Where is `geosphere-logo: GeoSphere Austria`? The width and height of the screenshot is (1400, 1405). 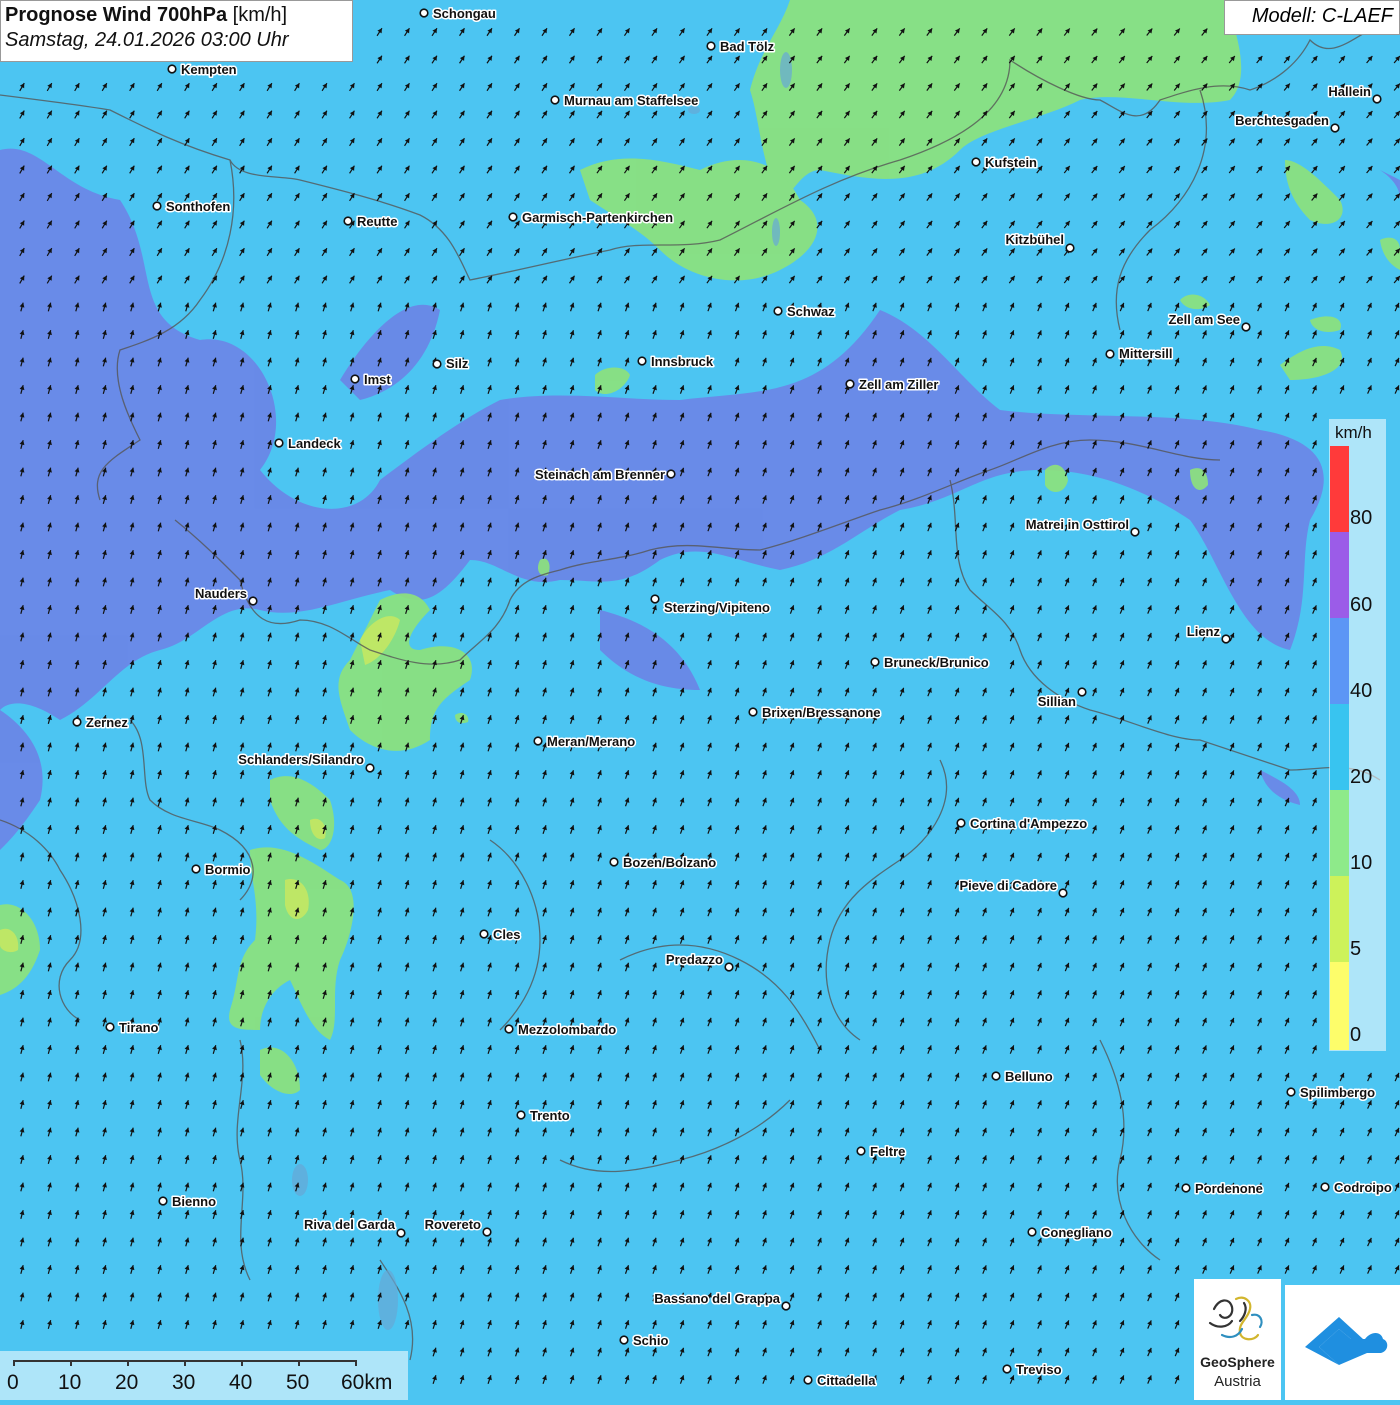
geosphere-logo: GeoSphere Austria is located at coordinates (1237, 1339).